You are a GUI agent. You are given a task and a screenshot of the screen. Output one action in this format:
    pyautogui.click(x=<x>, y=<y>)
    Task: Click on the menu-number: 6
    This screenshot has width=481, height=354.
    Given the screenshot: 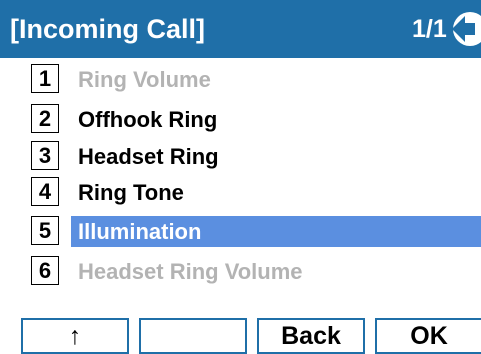 What is the action you would take?
    pyautogui.click(x=45, y=270)
    